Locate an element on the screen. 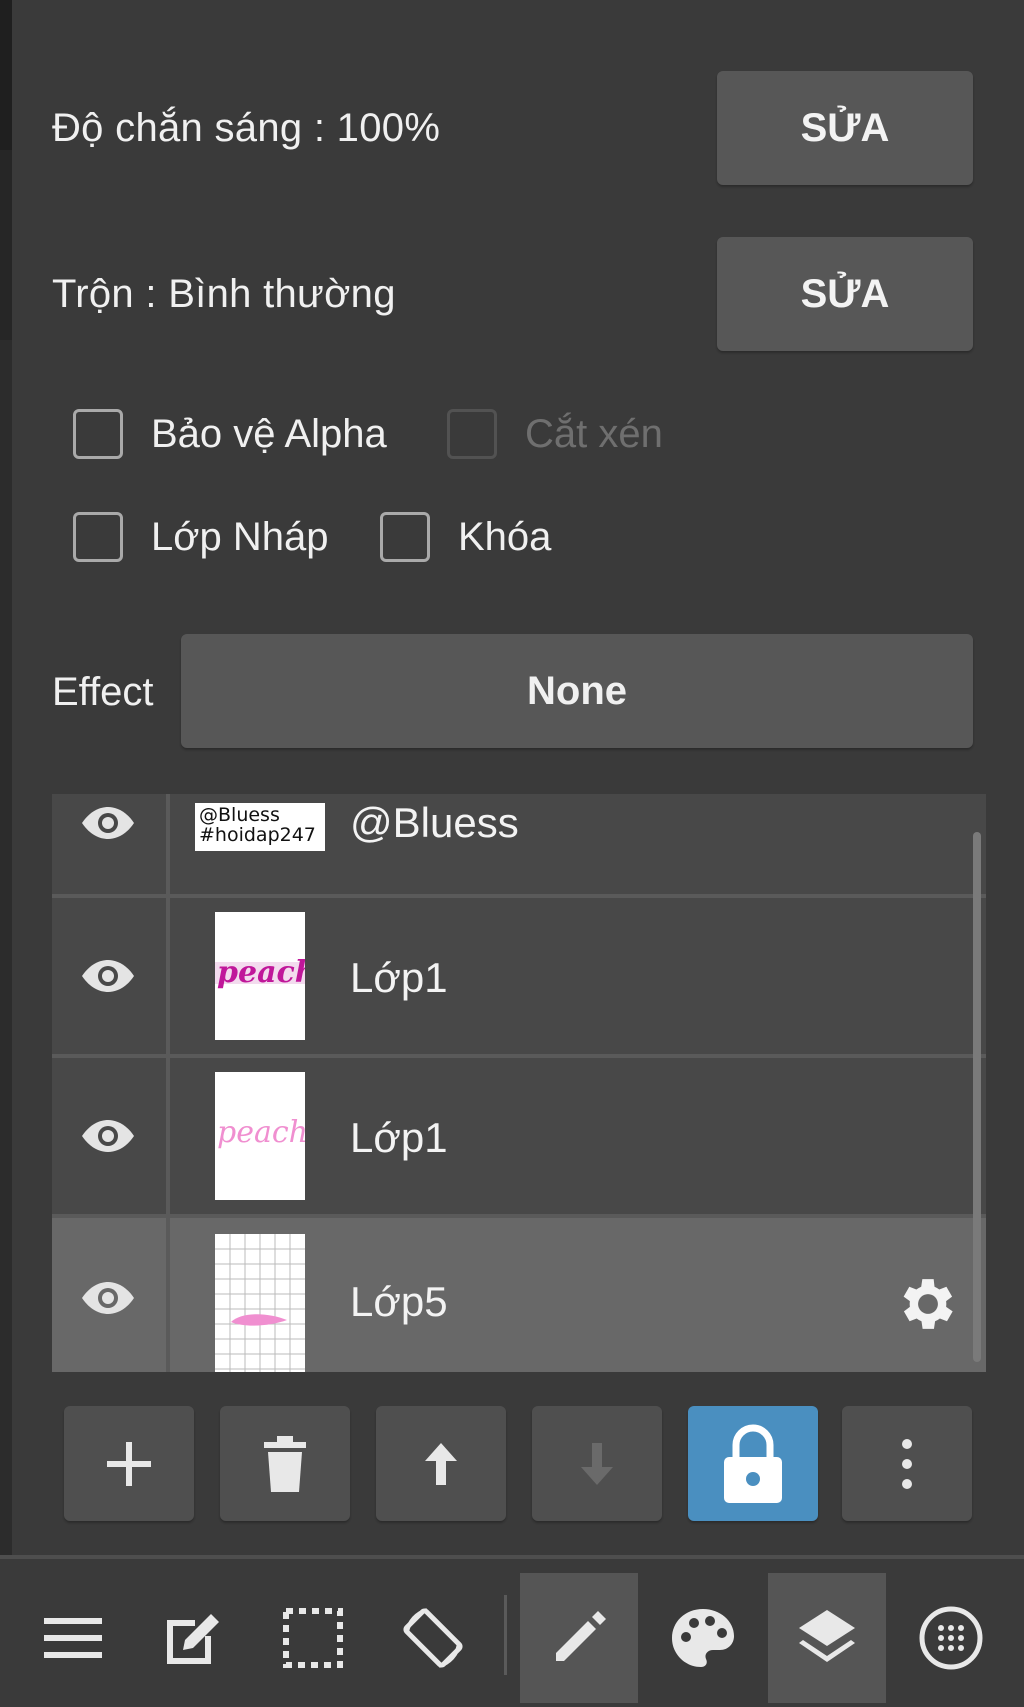 The width and height of the screenshot is (1024, 1707). protect-alpha-checkbox: Bảo vệ Alpha is located at coordinates (230, 434).